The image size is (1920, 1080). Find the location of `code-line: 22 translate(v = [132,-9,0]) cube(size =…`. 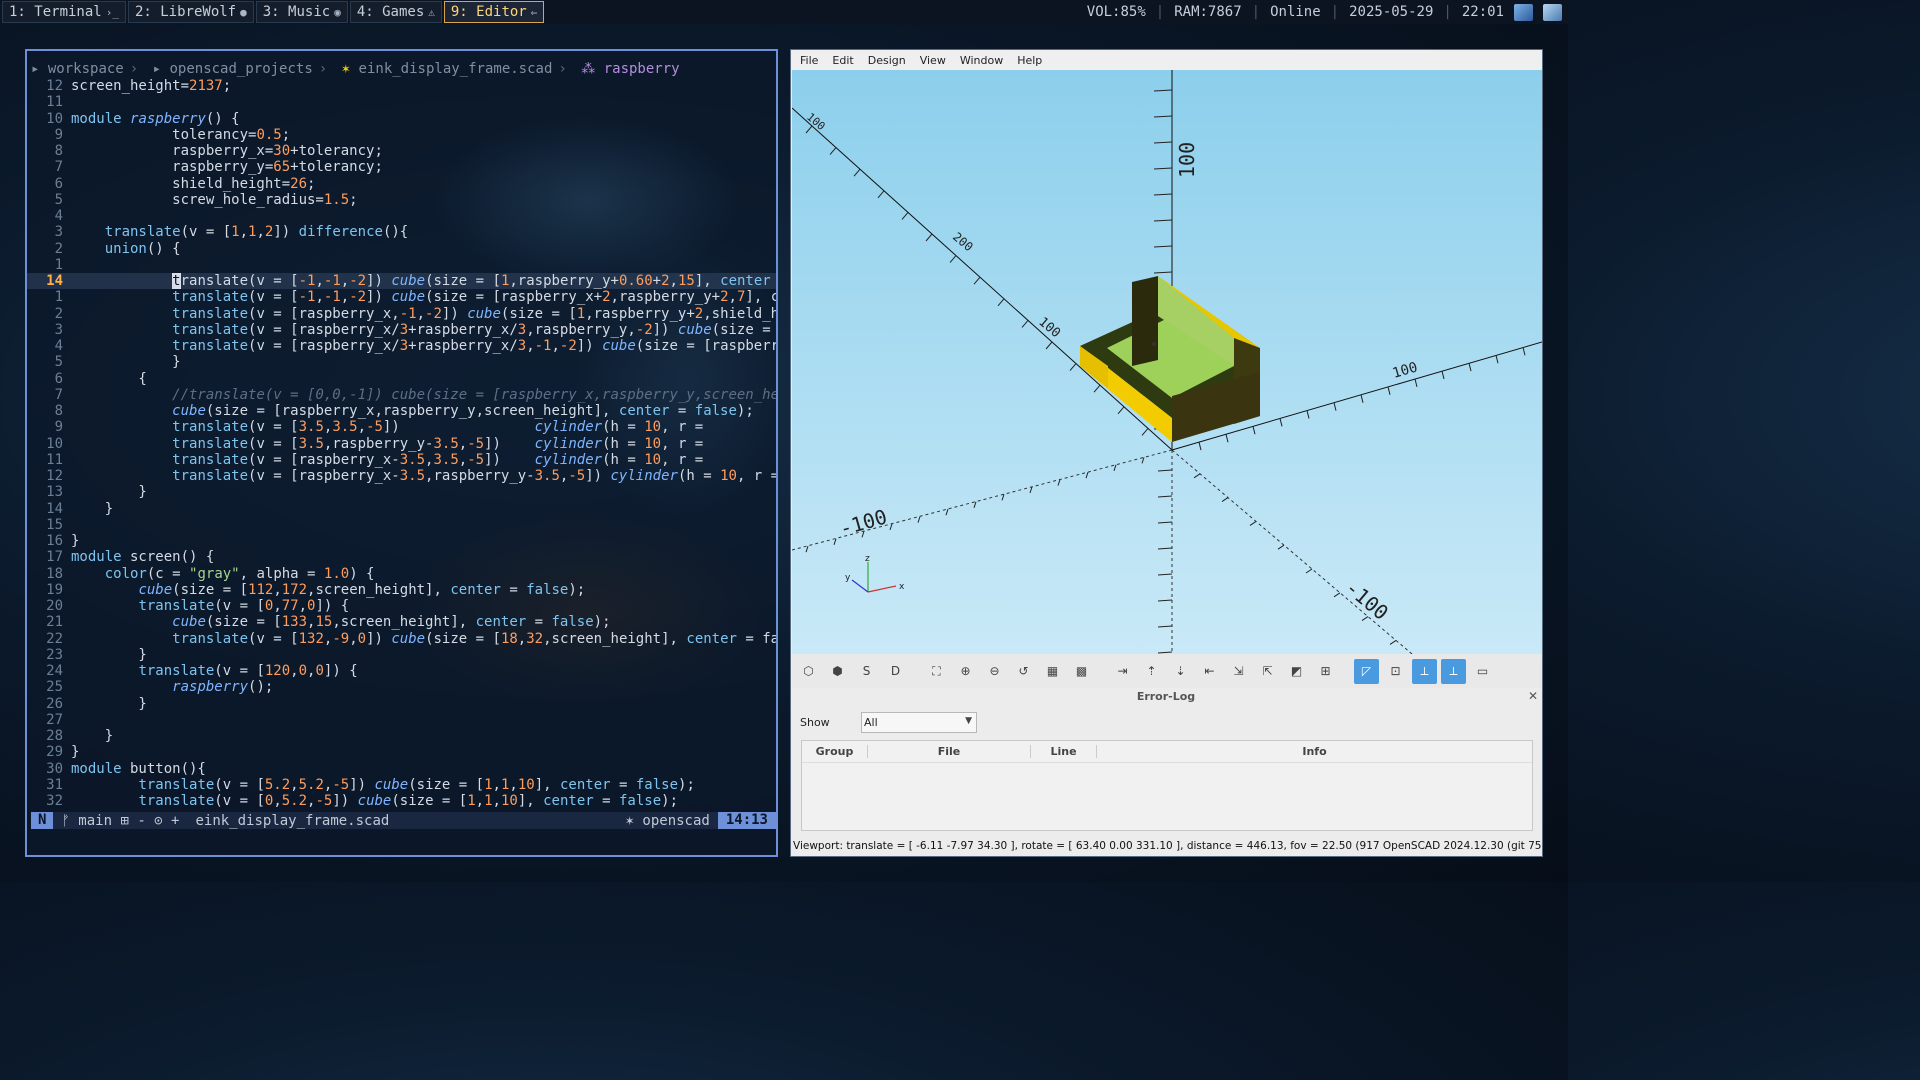

code-line: 22 translate(v = [132,-9,0]) cube(size =… is located at coordinates (401, 639).